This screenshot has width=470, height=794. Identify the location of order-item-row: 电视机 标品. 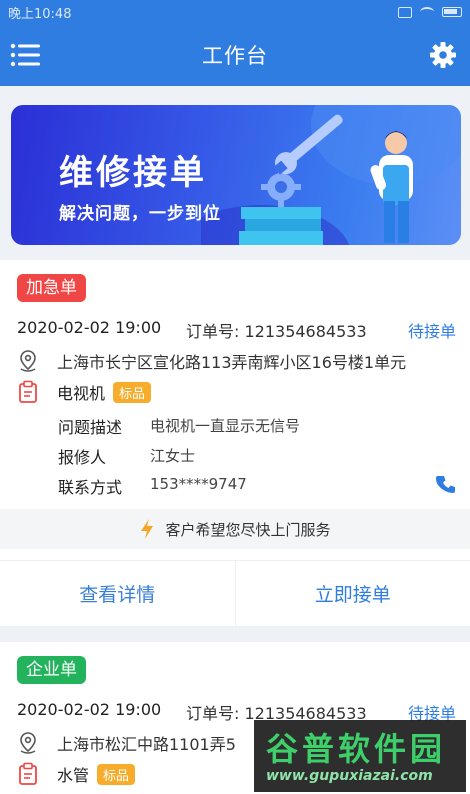
(84, 392).